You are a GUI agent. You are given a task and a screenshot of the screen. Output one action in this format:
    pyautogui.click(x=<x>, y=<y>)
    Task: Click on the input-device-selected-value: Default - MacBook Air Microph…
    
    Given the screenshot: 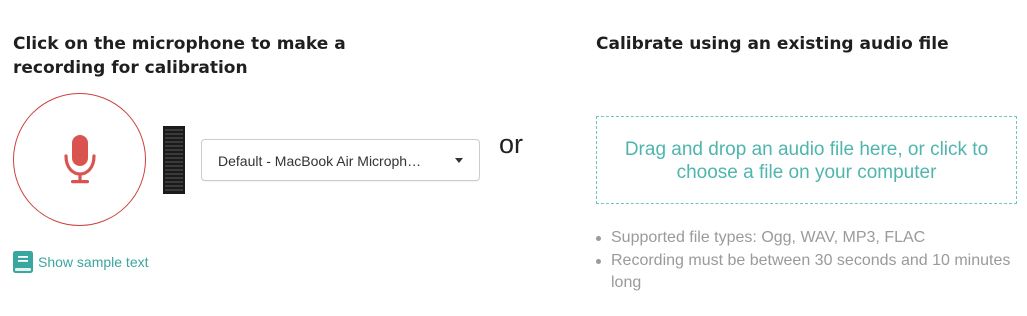 What is the action you would take?
    pyautogui.click(x=320, y=161)
    